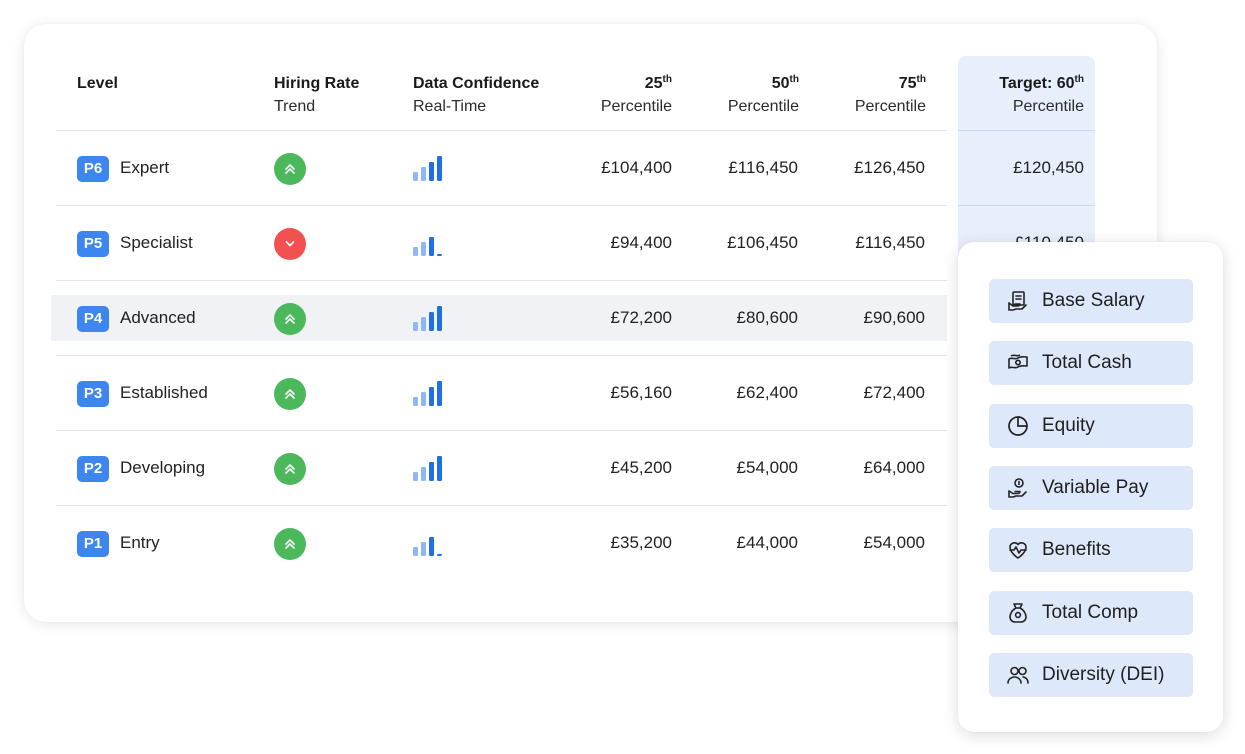 This screenshot has height=754, width=1245. Describe the element at coordinates (1018, 550) in the screenshot. I see `heart-pulse-icon` at that location.